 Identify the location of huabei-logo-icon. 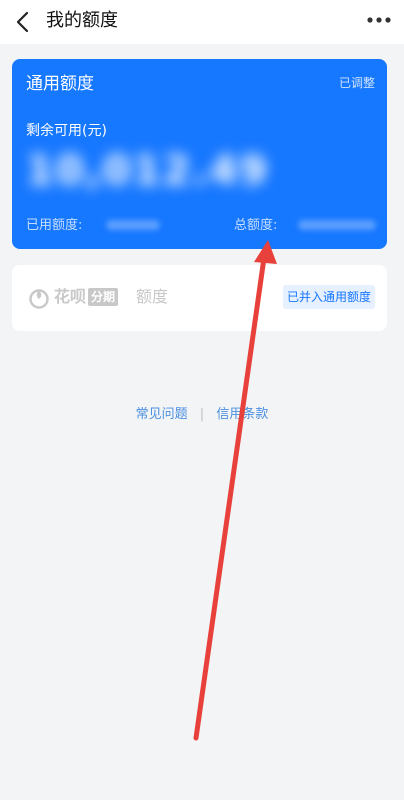
(39, 299).